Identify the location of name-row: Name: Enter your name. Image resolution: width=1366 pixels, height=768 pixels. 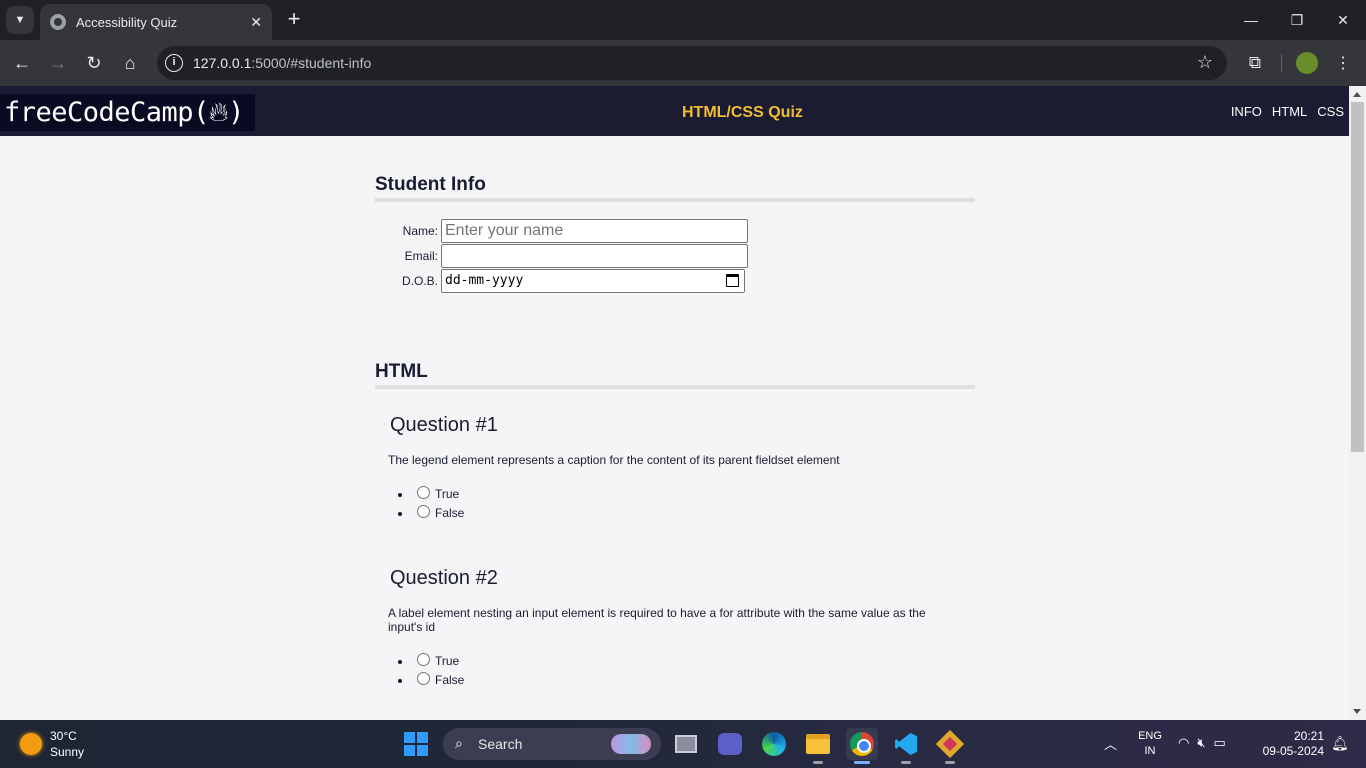
(687, 230).